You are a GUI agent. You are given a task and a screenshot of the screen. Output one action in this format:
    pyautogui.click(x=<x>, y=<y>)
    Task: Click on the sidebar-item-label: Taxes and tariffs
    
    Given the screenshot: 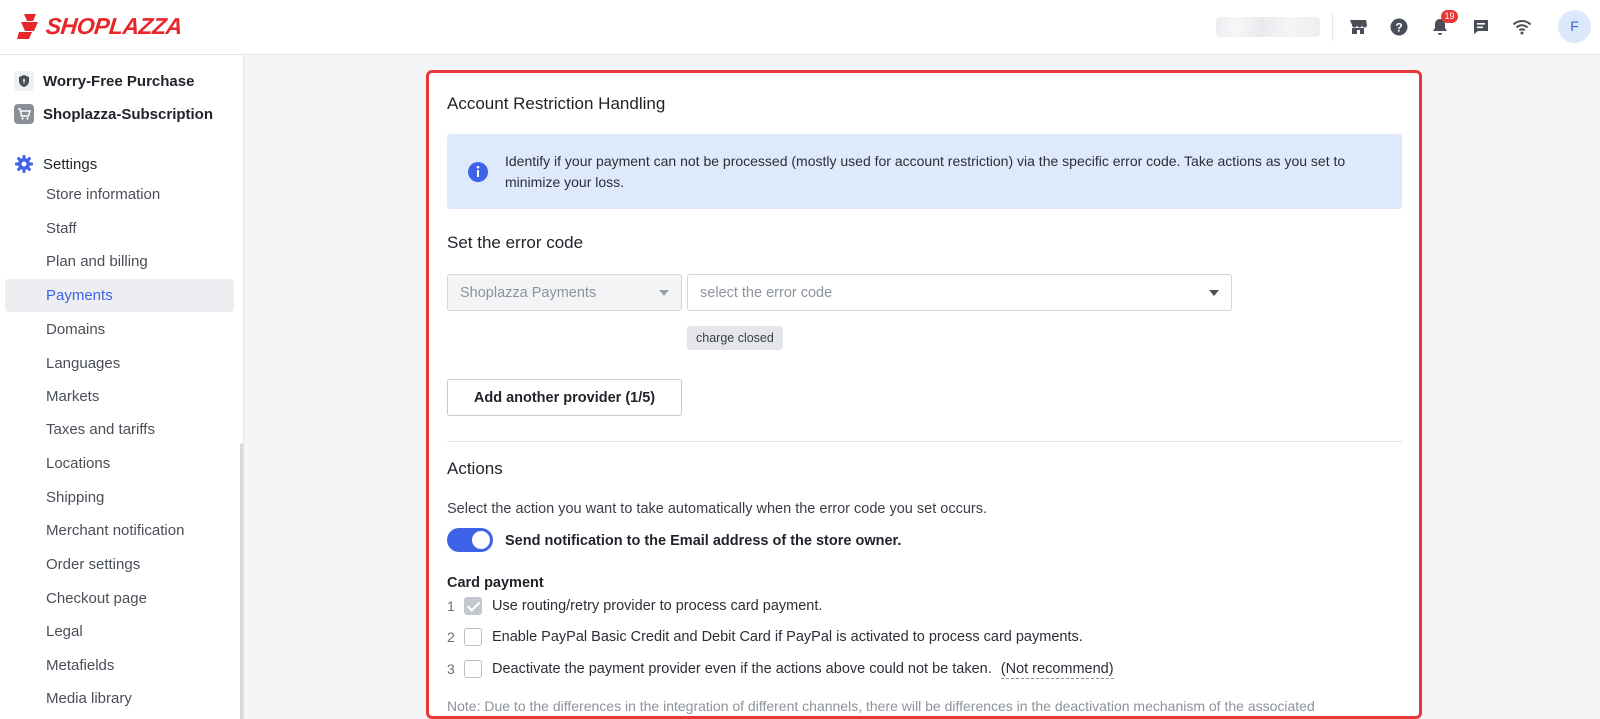 What is the action you would take?
    pyautogui.click(x=100, y=429)
    